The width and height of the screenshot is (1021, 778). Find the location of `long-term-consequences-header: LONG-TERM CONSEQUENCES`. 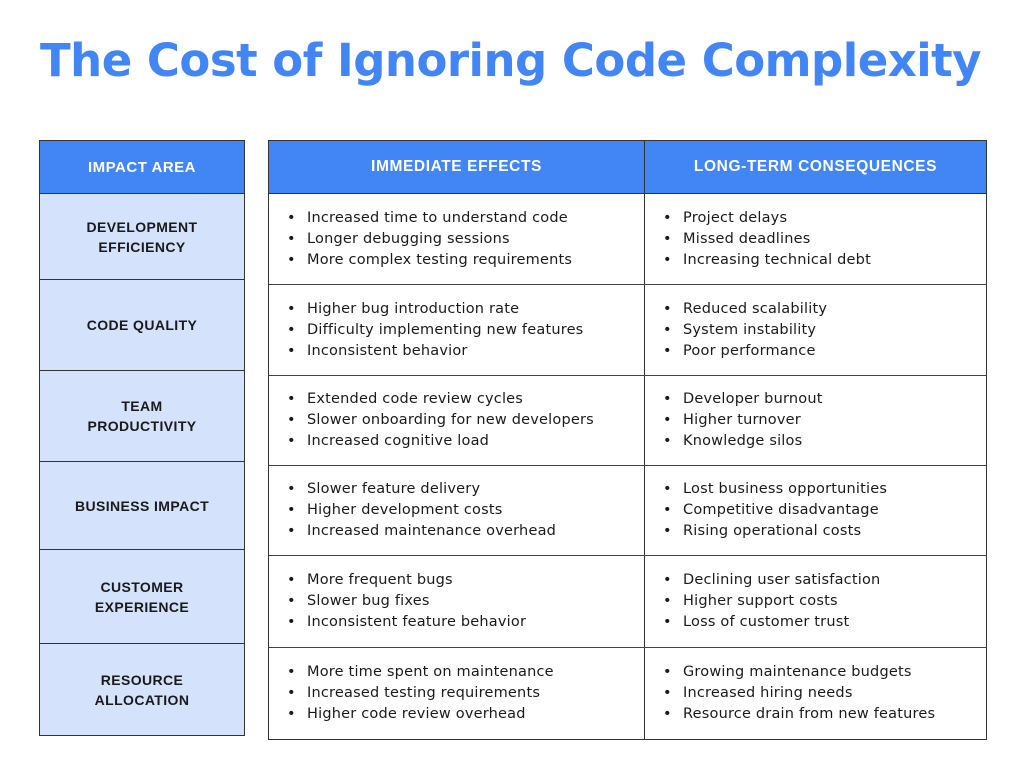

long-term-consequences-header: LONG-TERM CONSEQUENCES is located at coordinates (815, 166).